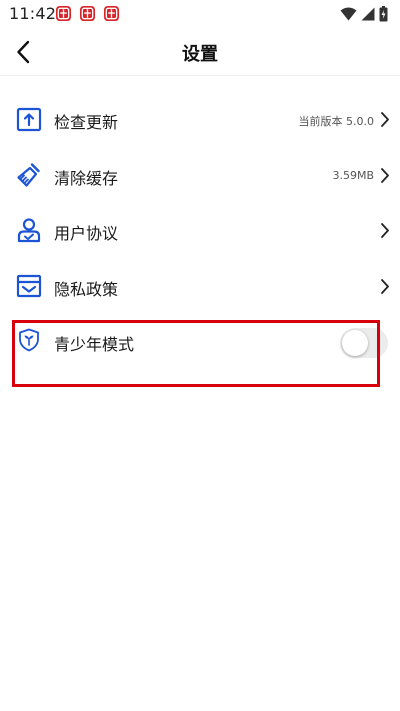  Describe the element at coordinates (86, 289) in the screenshot. I see `settings-item-label: 隐私政策` at that location.